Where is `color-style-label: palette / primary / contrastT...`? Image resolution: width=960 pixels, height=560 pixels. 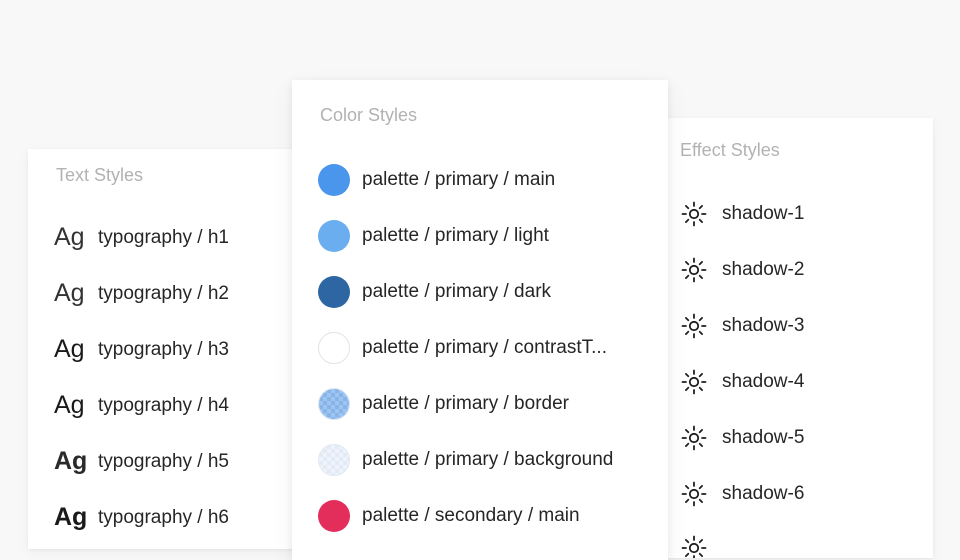 color-style-label: palette / primary / contrastT... is located at coordinates (484, 347).